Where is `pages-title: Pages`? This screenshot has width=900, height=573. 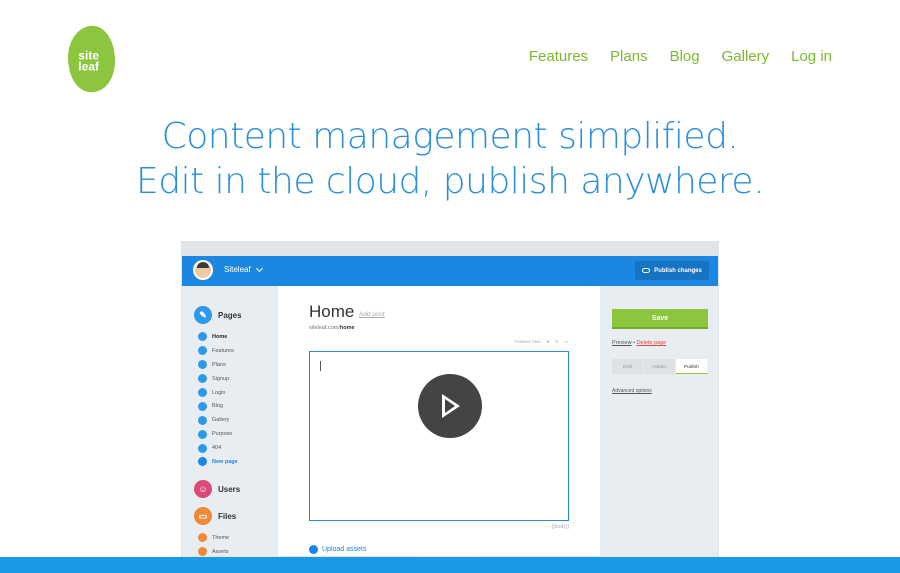
pages-title: Pages is located at coordinates (230, 315).